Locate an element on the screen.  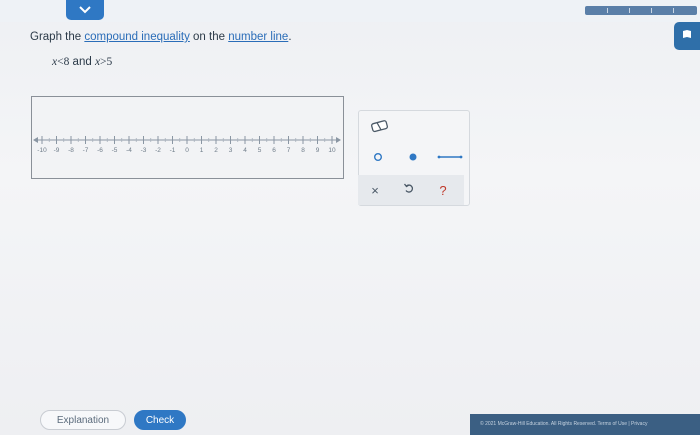
help-button: ? is located at coordinates (443, 190).